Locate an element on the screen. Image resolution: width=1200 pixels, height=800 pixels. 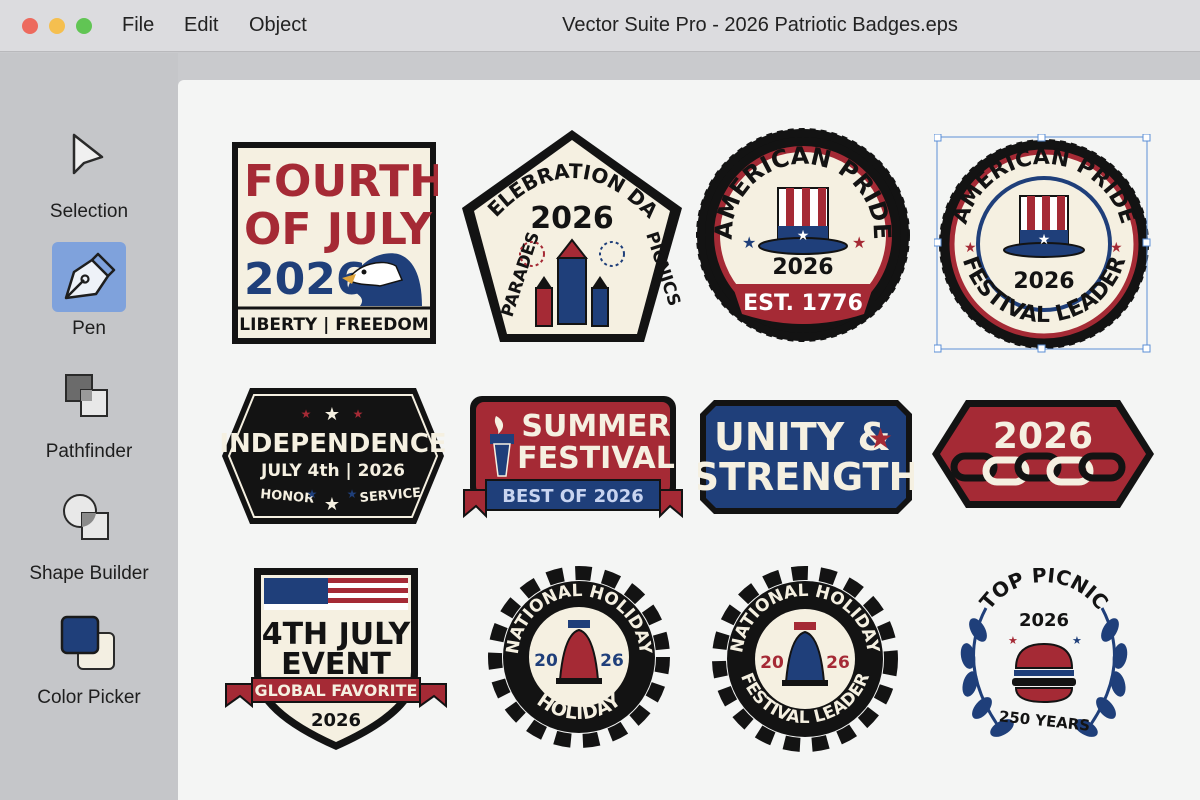
badge-top-picnic: TOP PICNIC 2026 ★ ★ 250 YEARS is located at coordinates (1044, 660).